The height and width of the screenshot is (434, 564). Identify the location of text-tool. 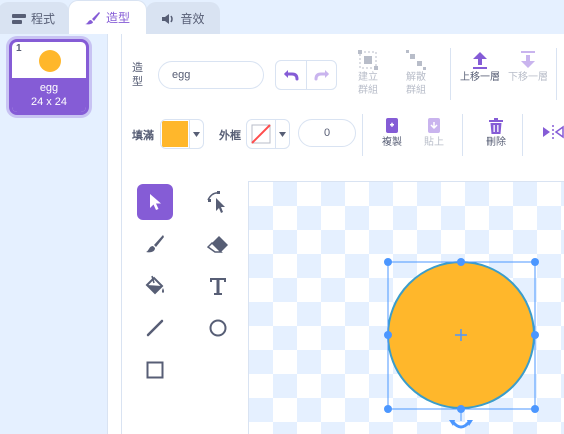
(218, 286).